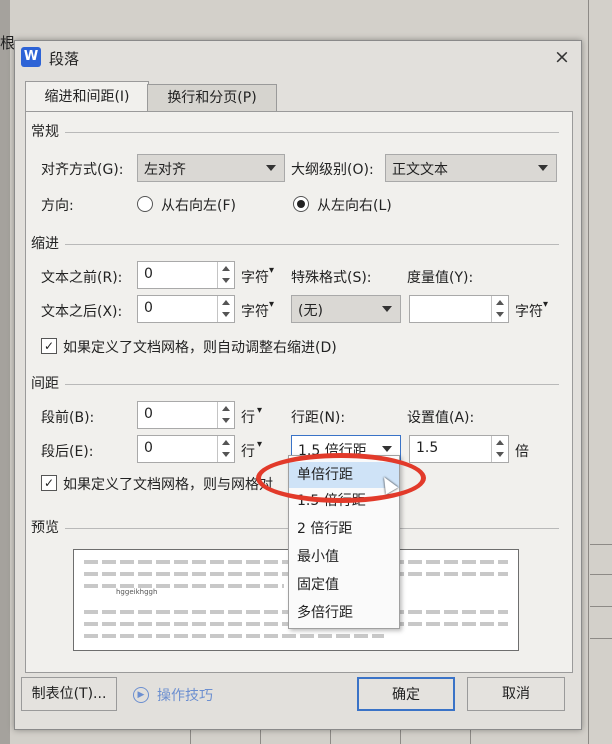 Image resolution: width=612 pixels, height=744 pixels. I want to click on outline-label: 大纲级别(O):, so click(332, 170).